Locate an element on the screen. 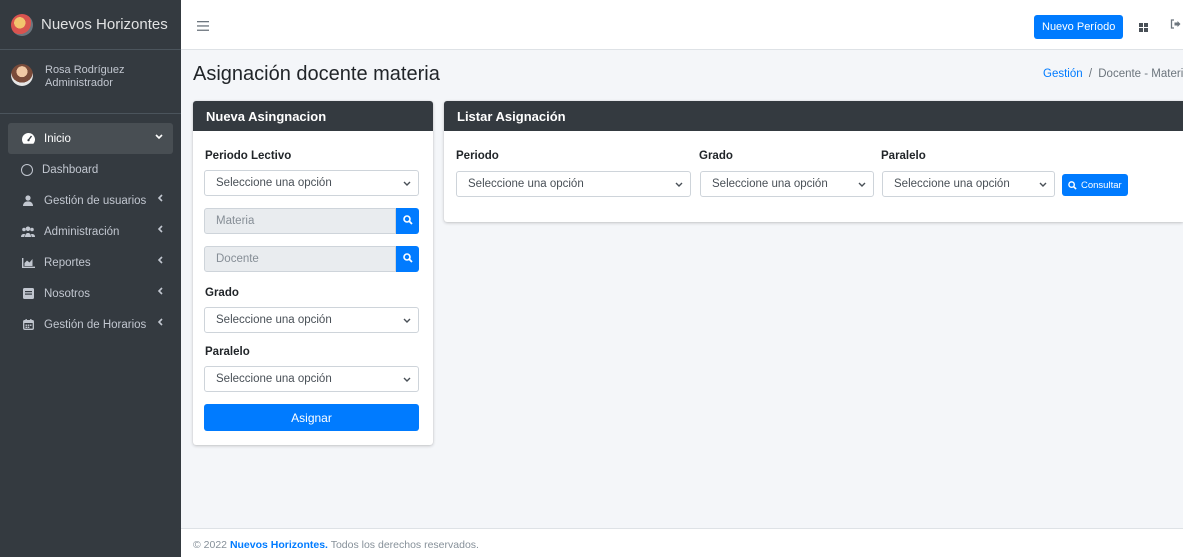 Image resolution: width=1183 pixels, height=557 pixels. materia-input-group: Materia is located at coordinates (311, 221).